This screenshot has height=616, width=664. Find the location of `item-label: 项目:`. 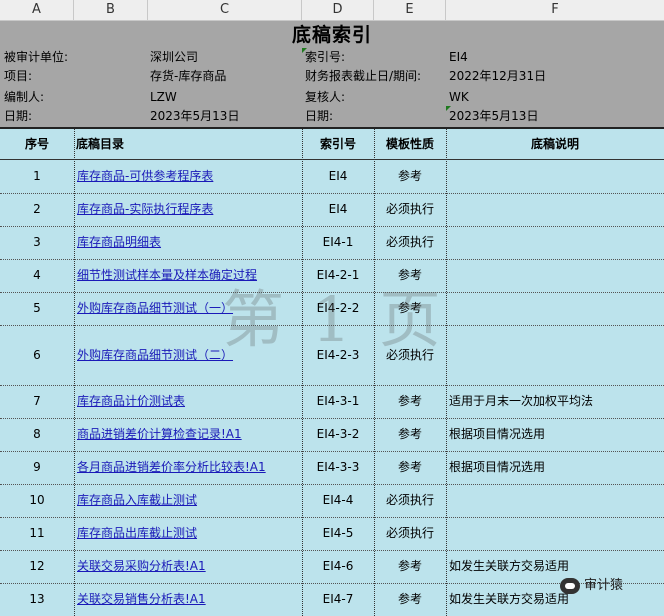

item-label: 项目: is located at coordinates (18, 76).